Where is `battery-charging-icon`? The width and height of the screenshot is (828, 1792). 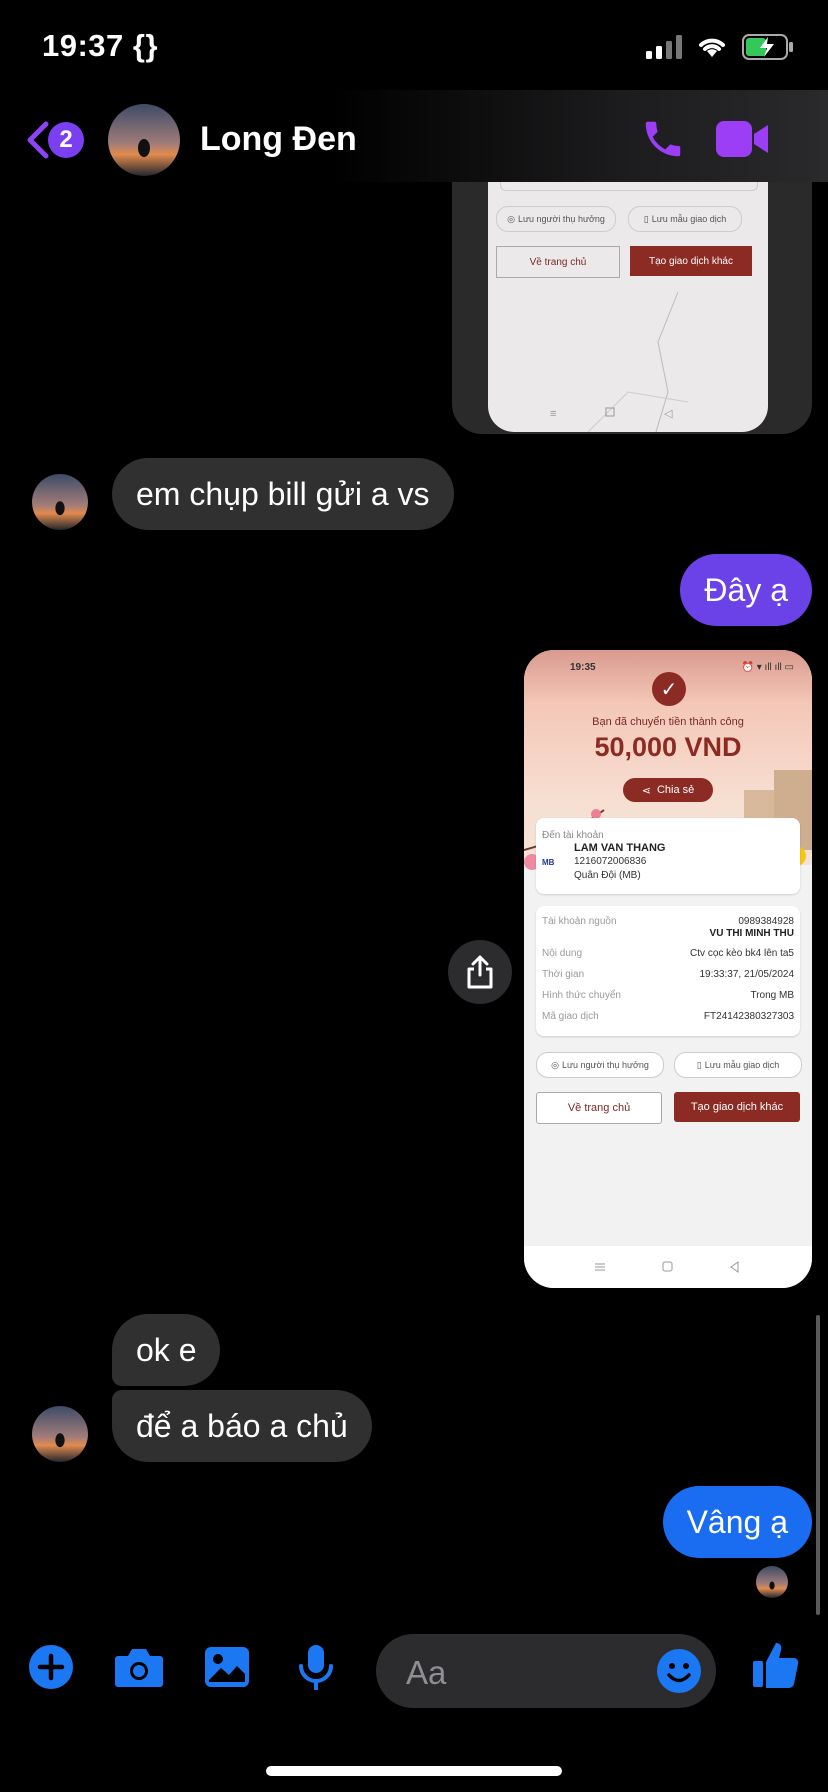 battery-charging-icon is located at coordinates (767, 47).